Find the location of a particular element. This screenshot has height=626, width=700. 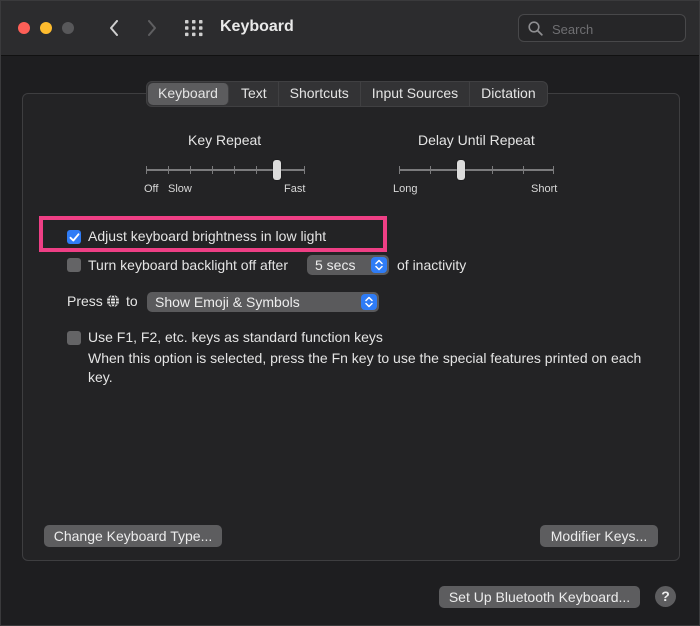

title-bar: Keyboard is located at coordinates (350, 28).